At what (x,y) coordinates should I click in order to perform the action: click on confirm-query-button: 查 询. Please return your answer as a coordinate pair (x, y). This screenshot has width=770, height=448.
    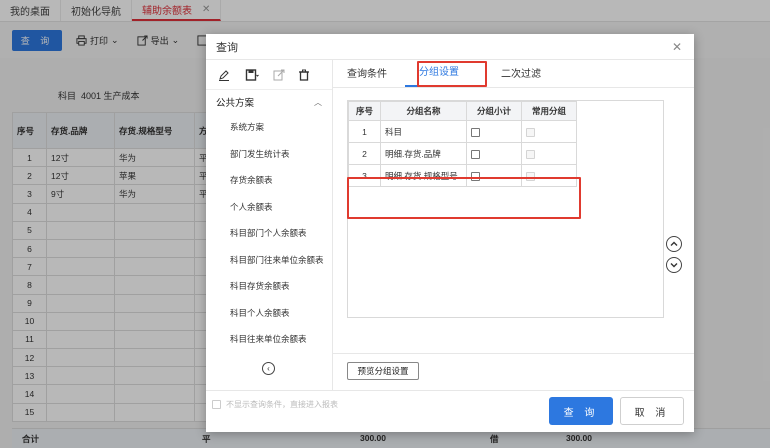
    Looking at the image, I should click on (581, 411).